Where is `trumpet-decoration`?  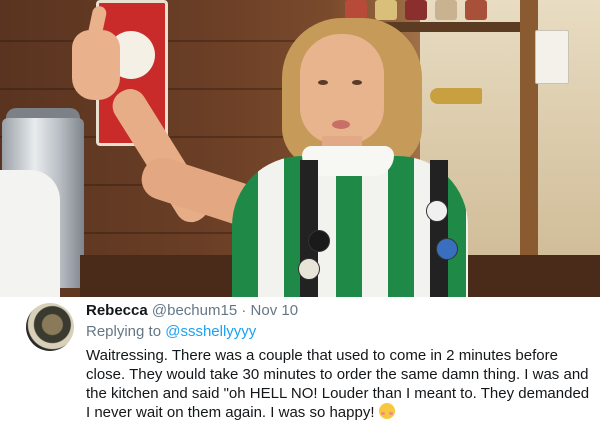
trumpet-decoration is located at coordinates (456, 96).